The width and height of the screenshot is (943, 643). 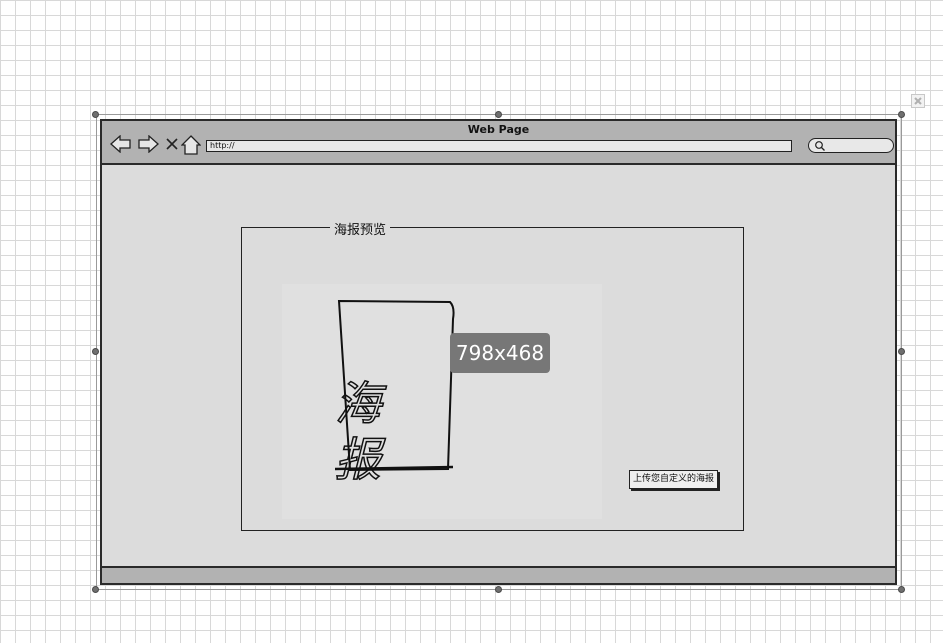 What do you see at coordinates (121, 144) in the screenshot?
I see `back-arrow-icon` at bounding box center [121, 144].